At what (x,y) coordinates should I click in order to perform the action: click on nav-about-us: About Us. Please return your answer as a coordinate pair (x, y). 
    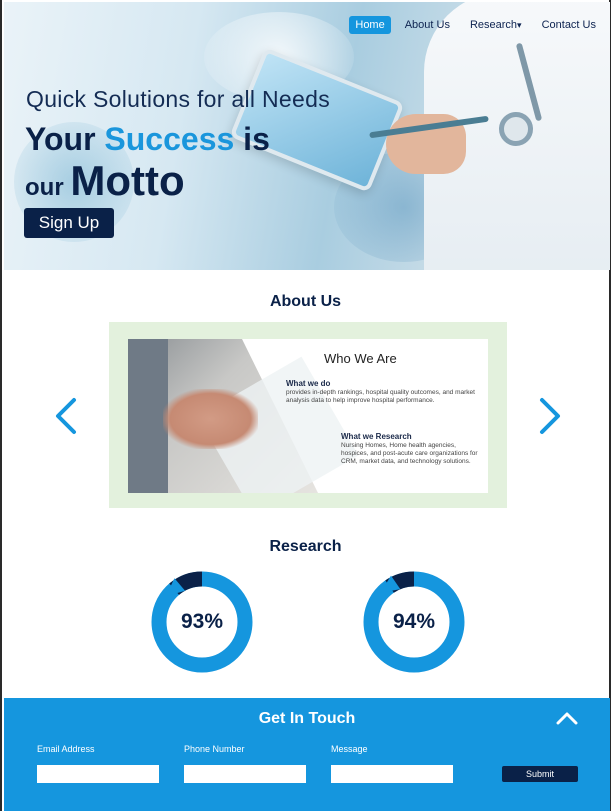
    Looking at the image, I should click on (427, 25).